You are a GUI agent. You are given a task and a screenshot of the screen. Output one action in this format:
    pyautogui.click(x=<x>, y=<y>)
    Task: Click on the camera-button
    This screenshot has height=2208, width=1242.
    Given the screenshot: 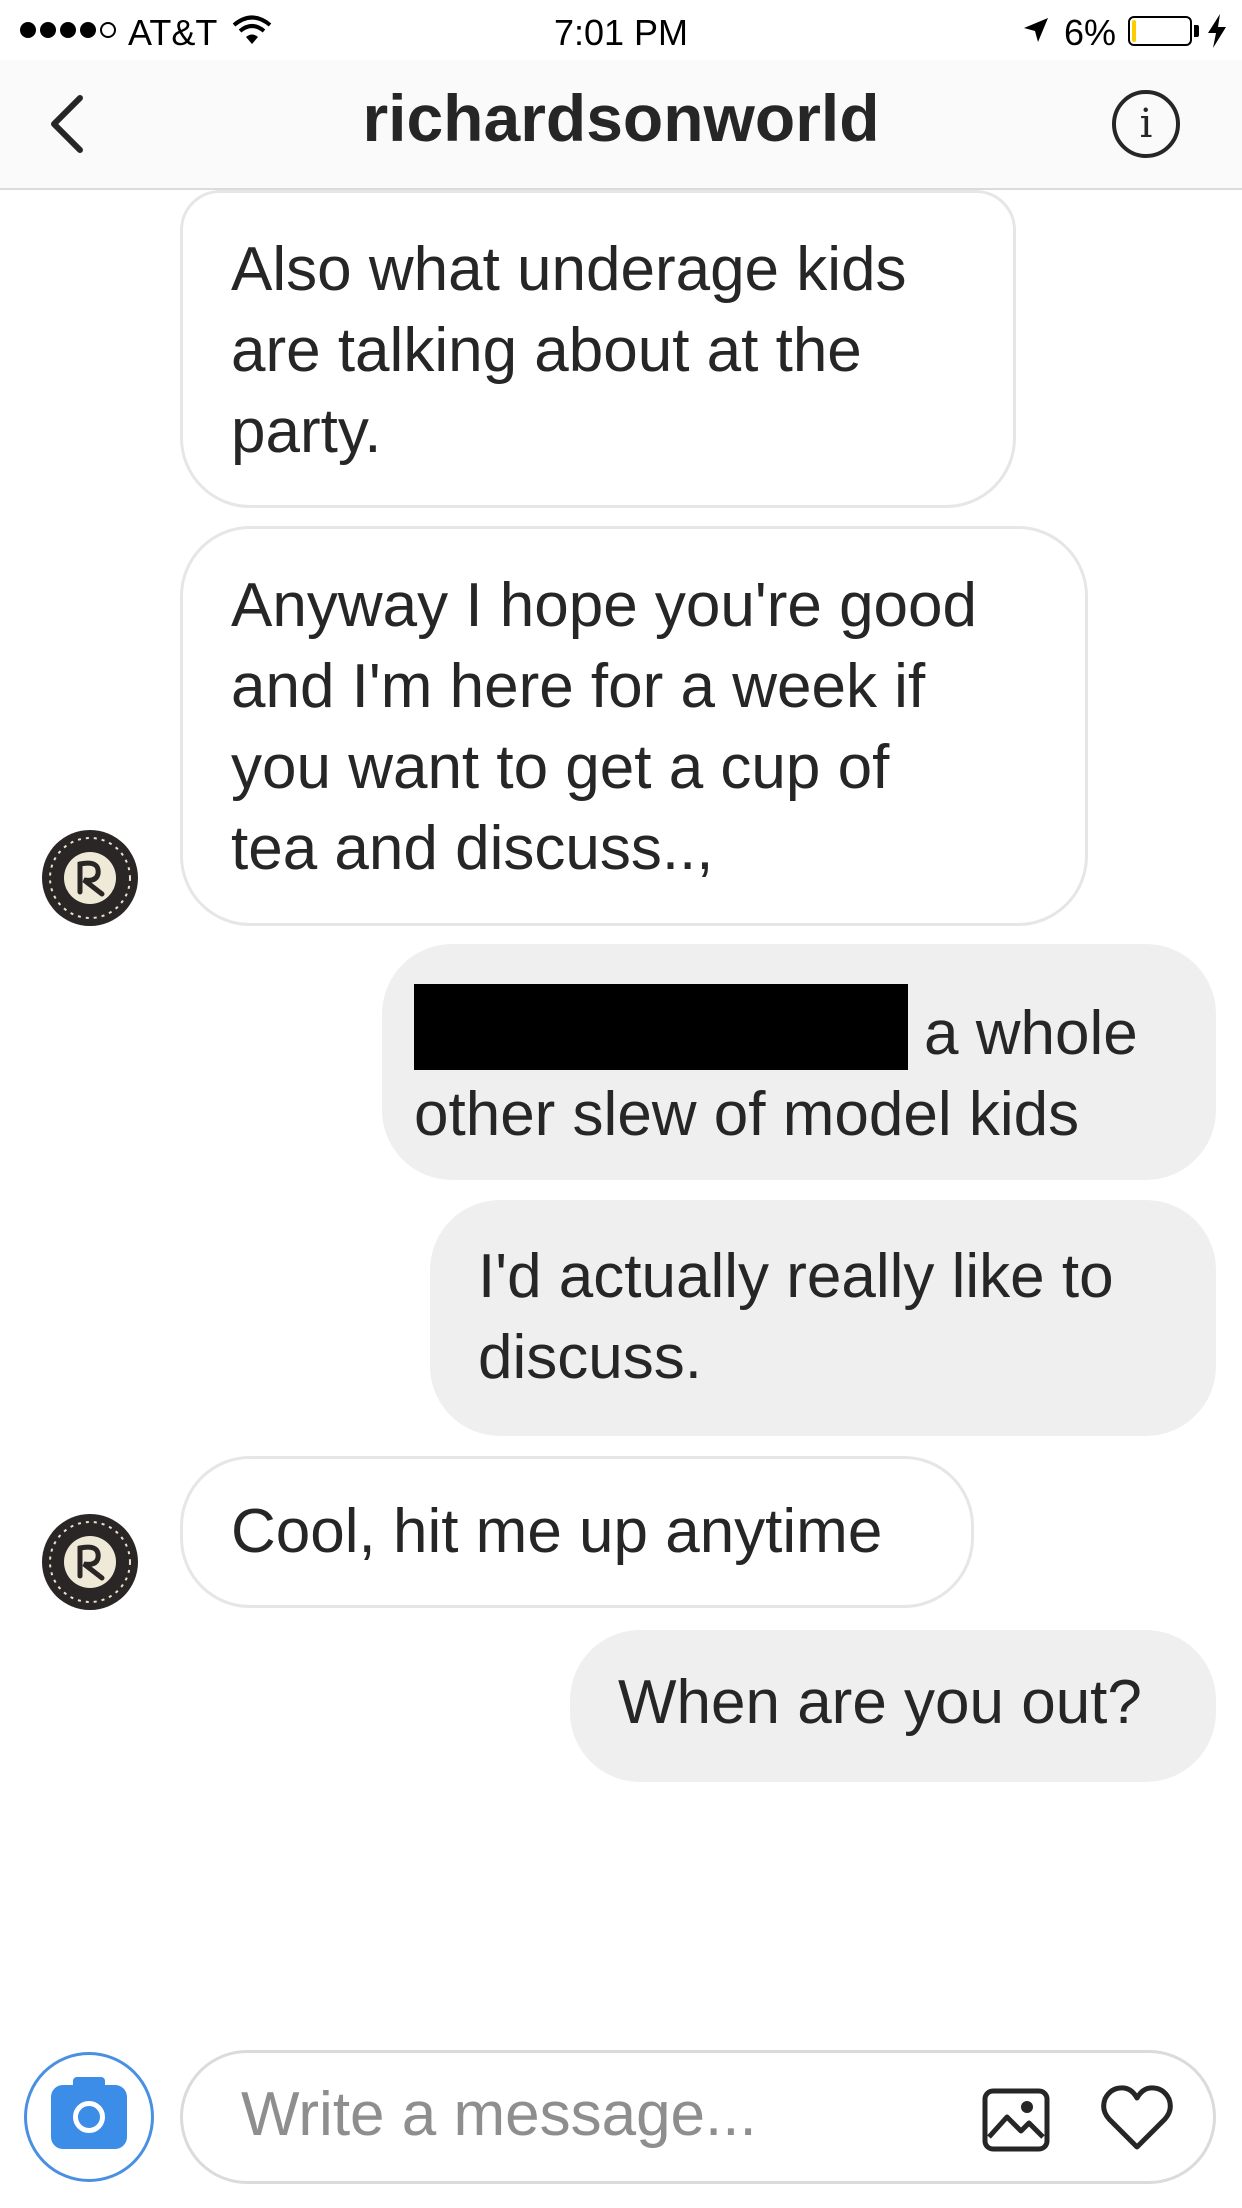 What is the action you would take?
    pyautogui.click(x=89, y=2117)
    